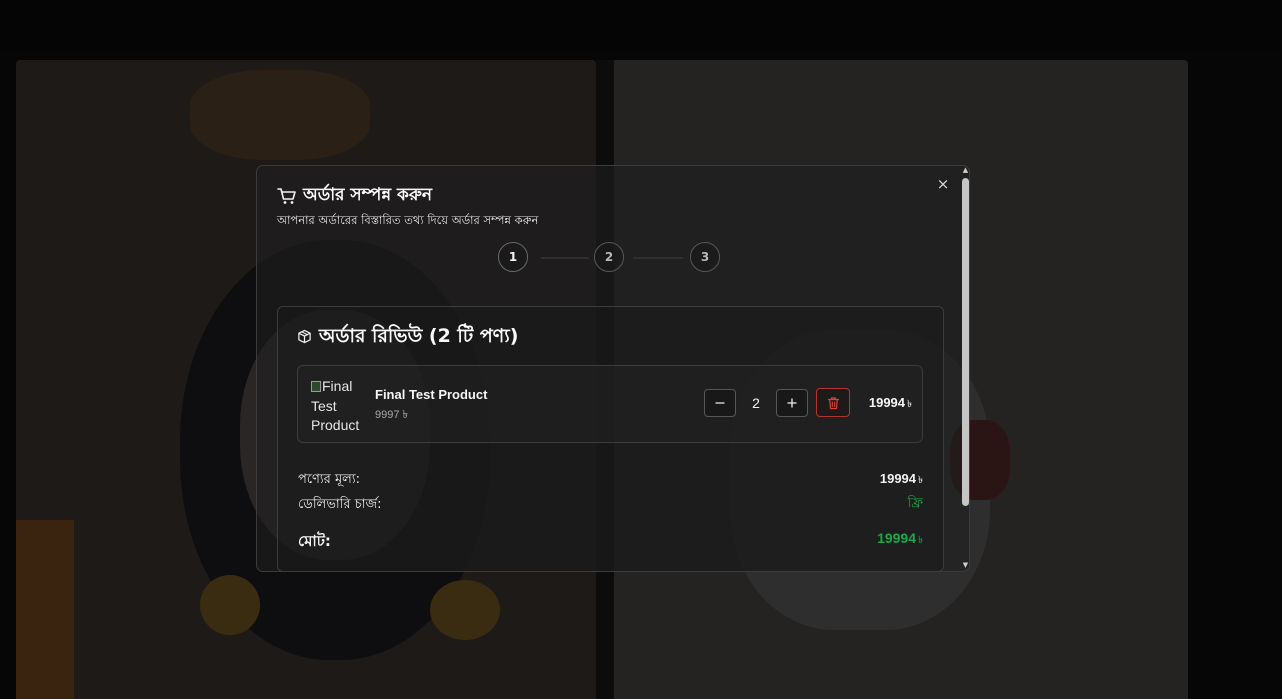 This screenshot has width=1282, height=699. I want to click on scroll-down-arrow-icon: ▼, so click(965, 565).